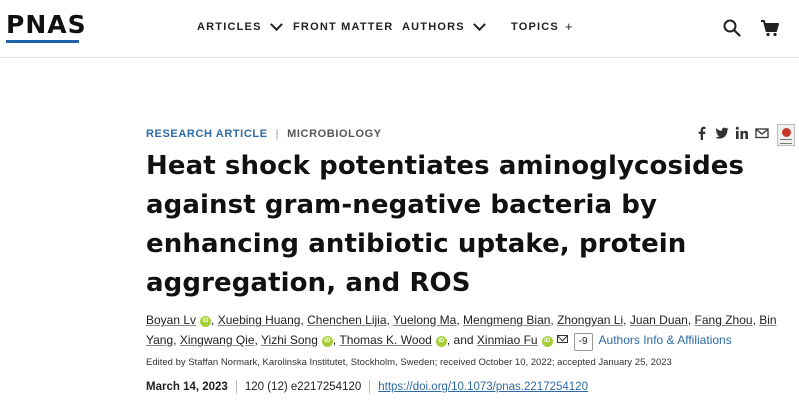 The image size is (799, 404). Describe the element at coordinates (259, 320) in the screenshot. I see `author-link: Xuebing Huang` at that location.